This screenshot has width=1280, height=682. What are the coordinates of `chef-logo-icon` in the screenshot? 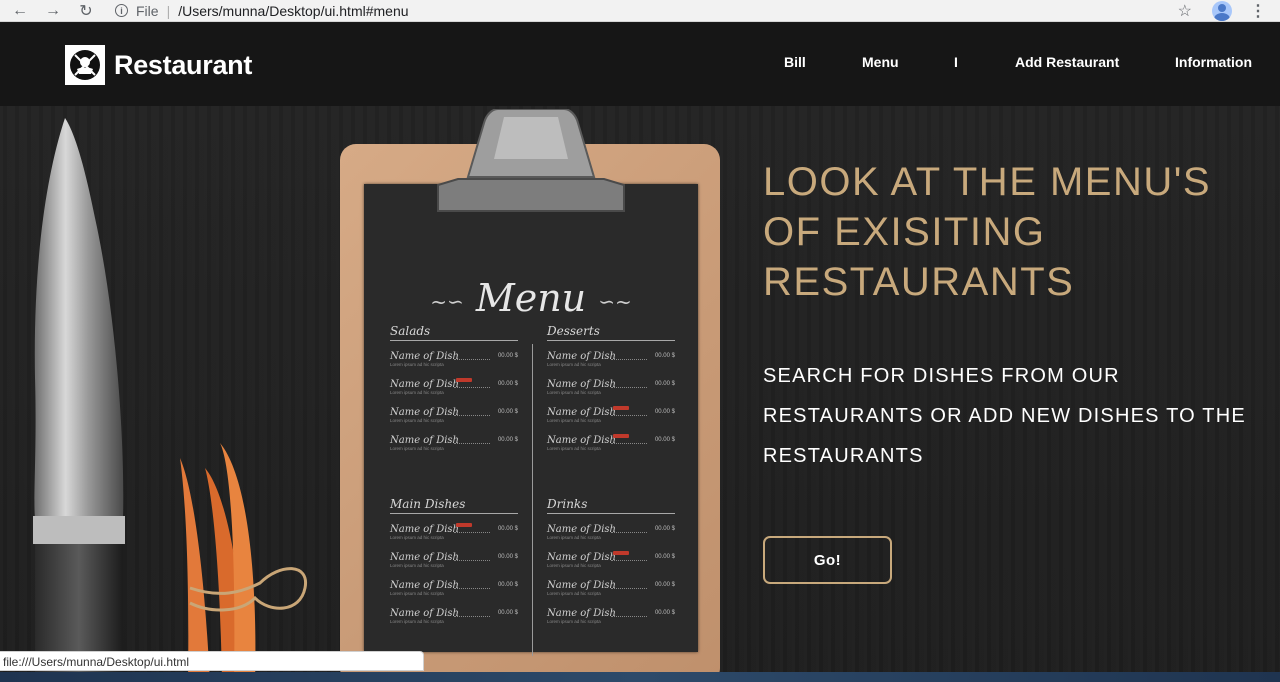 It's located at (85, 65).